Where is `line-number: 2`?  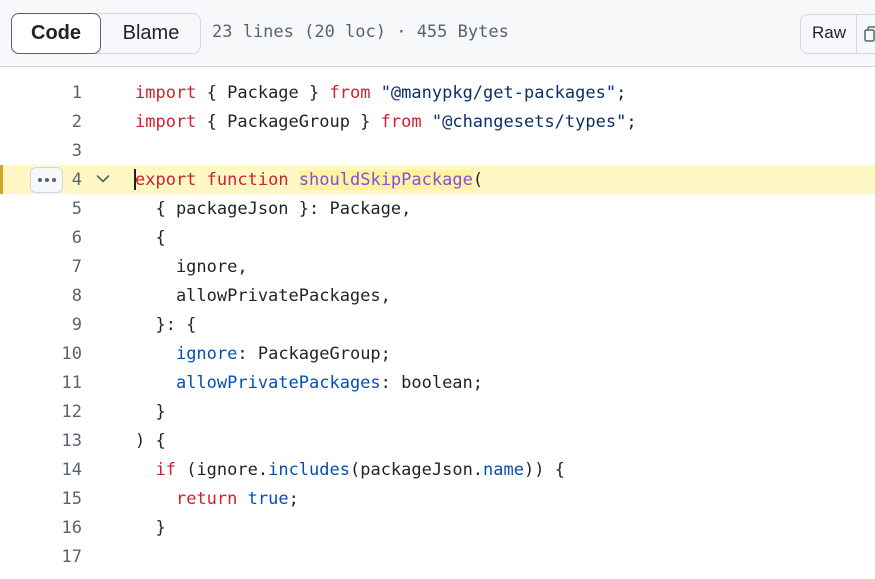 line-number: 2 is located at coordinates (61, 122).